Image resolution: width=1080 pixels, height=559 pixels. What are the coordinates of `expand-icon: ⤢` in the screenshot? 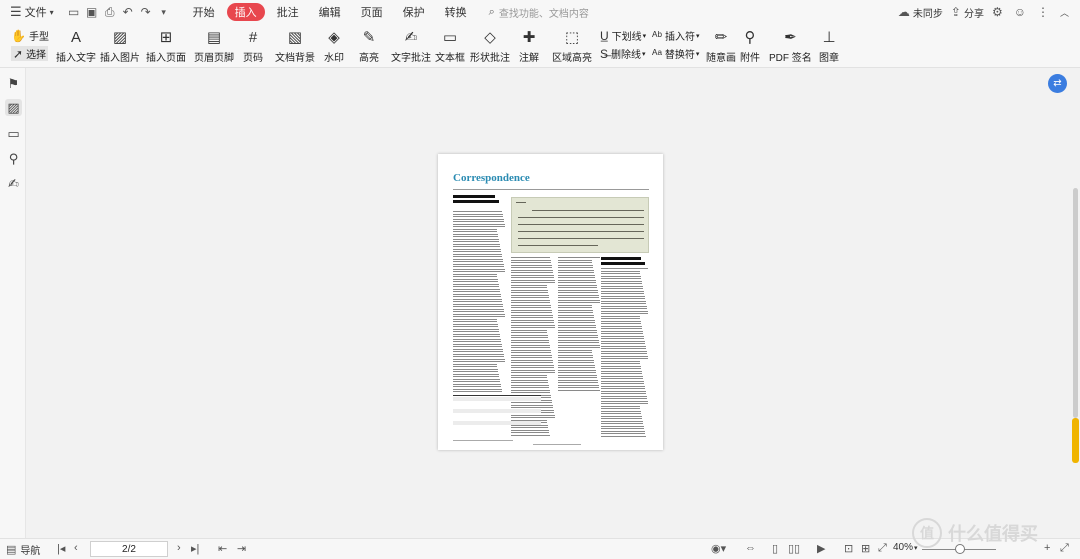 It's located at (1064, 548).